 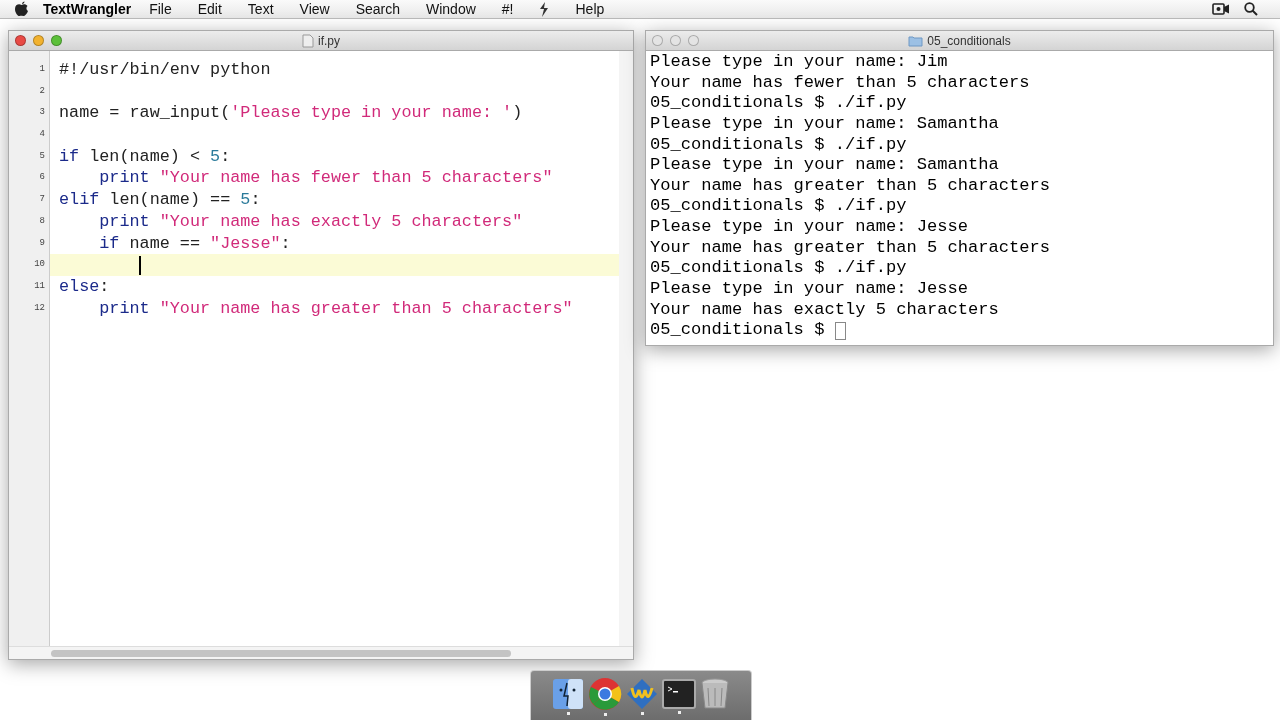 What do you see at coordinates (451, 9) in the screenshot?
I see `menu-item: Window` at bounding box center [451, 9].